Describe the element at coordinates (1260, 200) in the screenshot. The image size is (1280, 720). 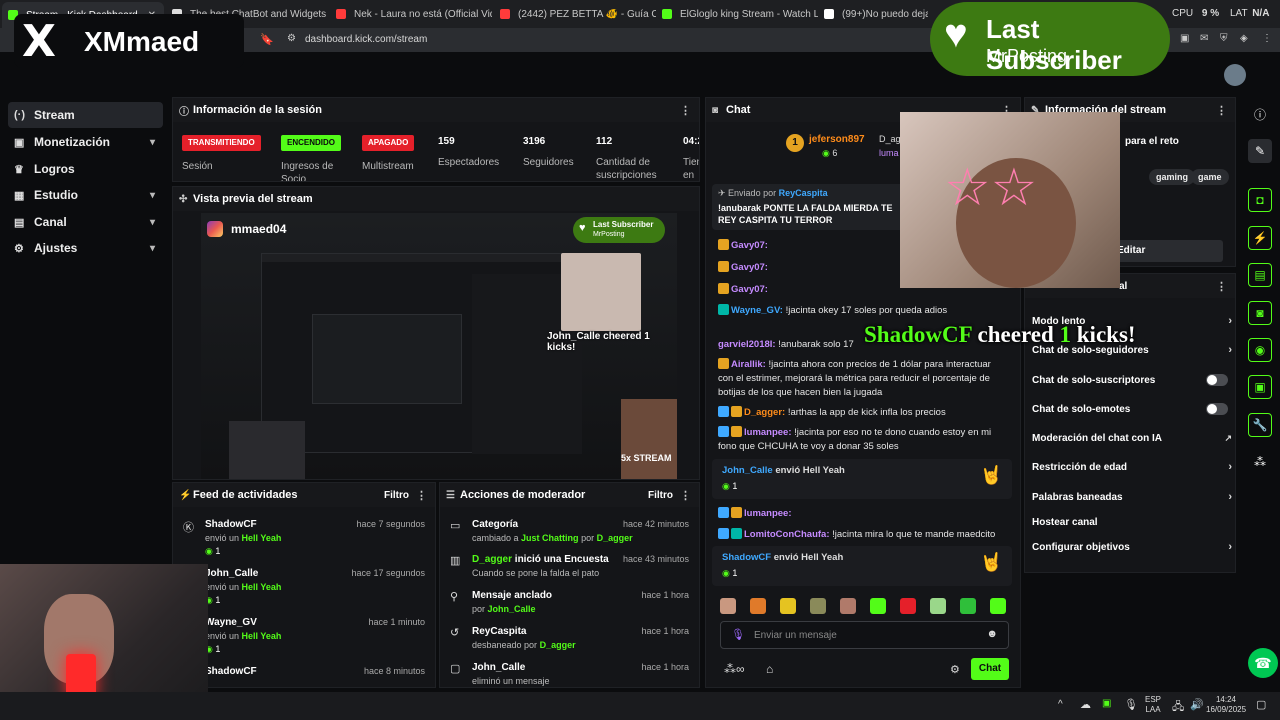
I see `camera-rail-icon: ◘` at that location.